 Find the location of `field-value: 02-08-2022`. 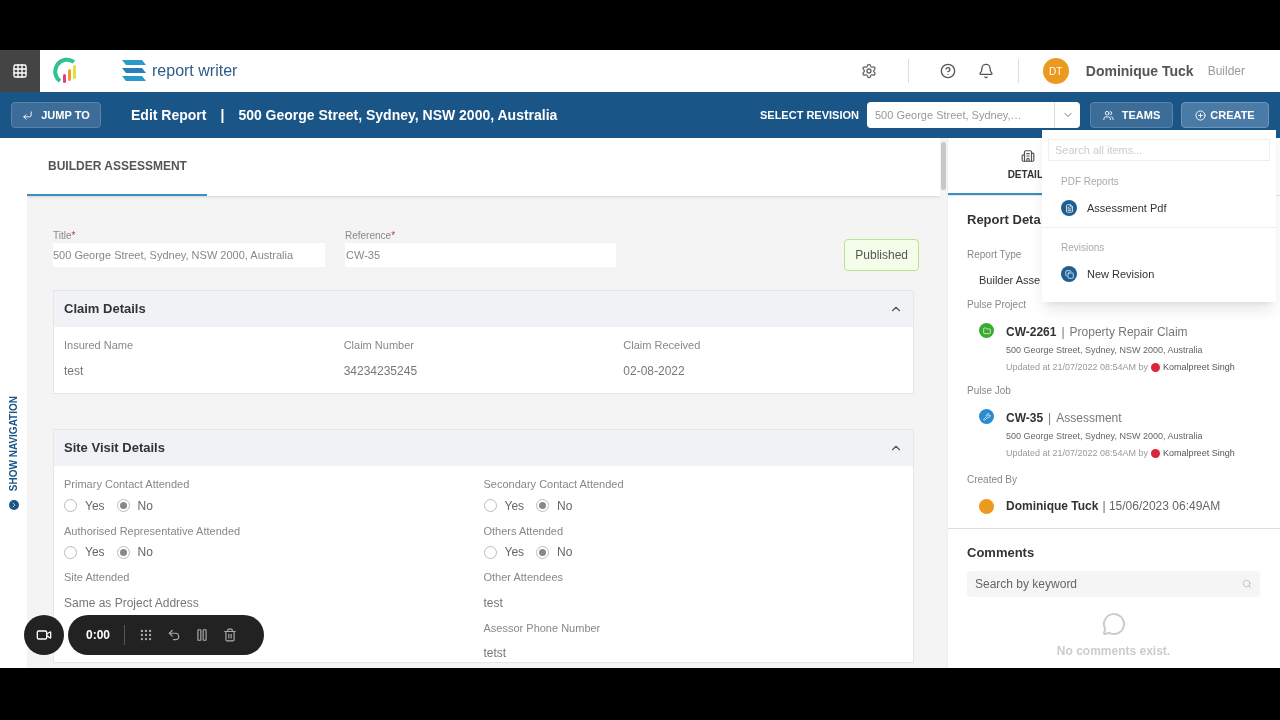

field-value: 02-08-2022 is located at coordinates (654, 371).